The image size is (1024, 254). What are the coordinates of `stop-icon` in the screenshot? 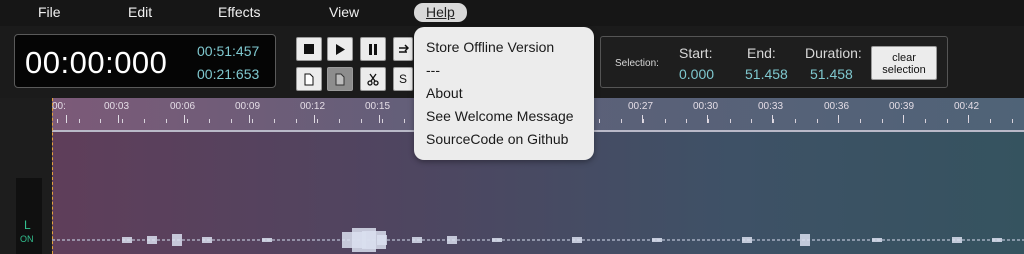 It's located at (309, 49).